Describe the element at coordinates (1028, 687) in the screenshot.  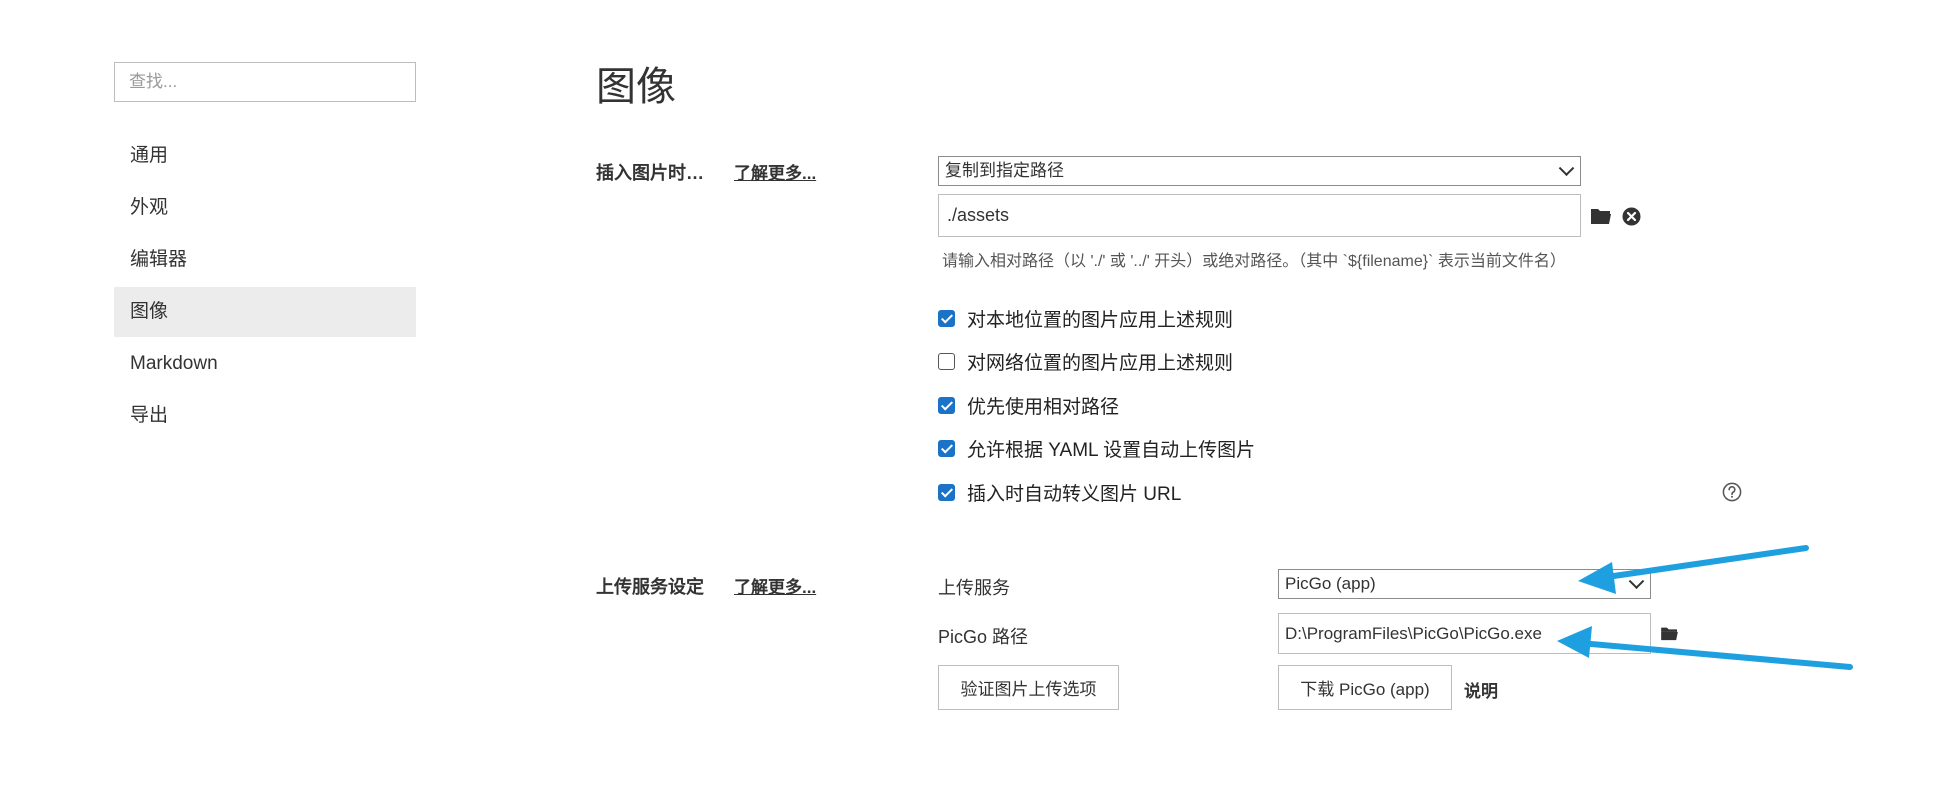
I see `verify-upload-button: 验证图片上传选项` at that location.